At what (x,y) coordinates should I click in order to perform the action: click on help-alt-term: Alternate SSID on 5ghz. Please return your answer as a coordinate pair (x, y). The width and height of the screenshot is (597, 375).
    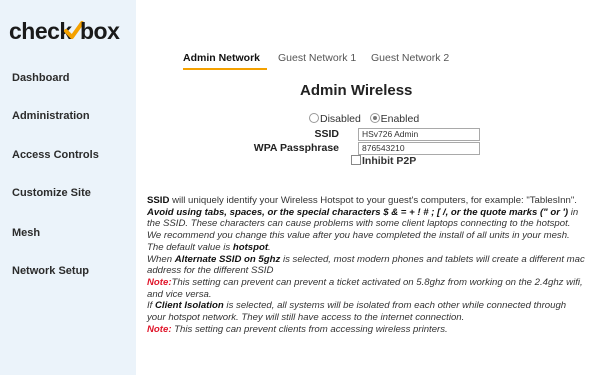
    Looking at the image, I should click on (227, 259).